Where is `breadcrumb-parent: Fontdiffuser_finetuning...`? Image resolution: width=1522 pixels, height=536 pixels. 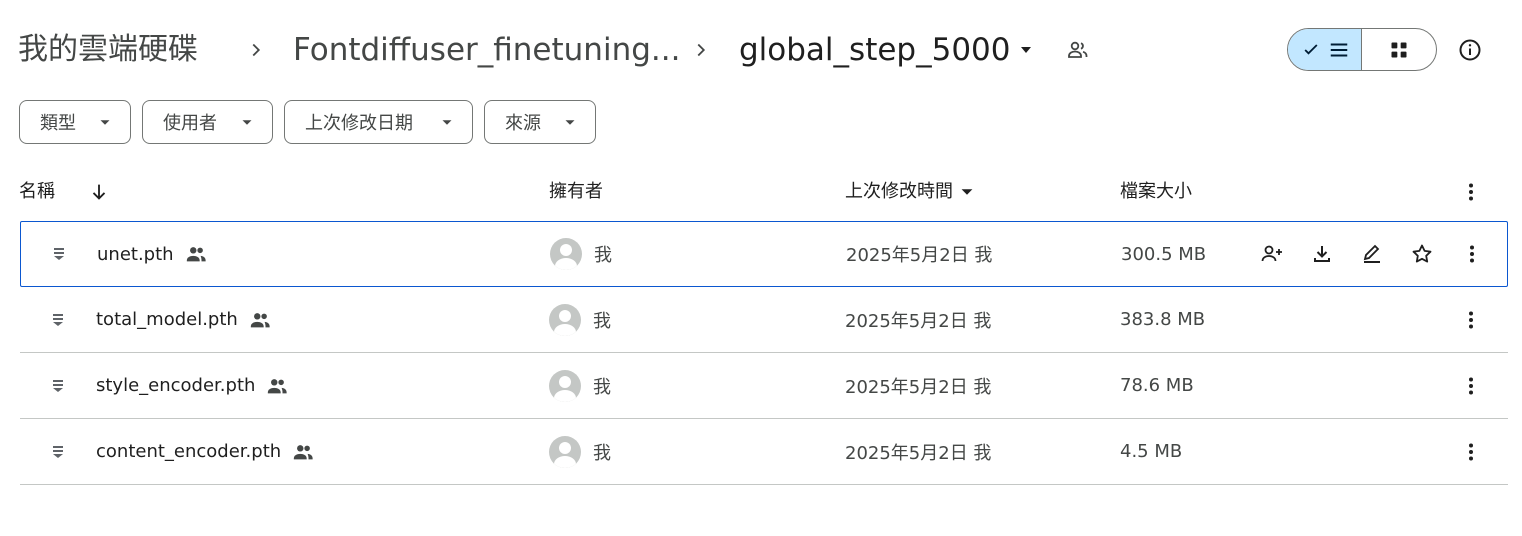
breadcrumb-parent: Fontdiffuser_finetuning... is located at coordinates (486, 50).